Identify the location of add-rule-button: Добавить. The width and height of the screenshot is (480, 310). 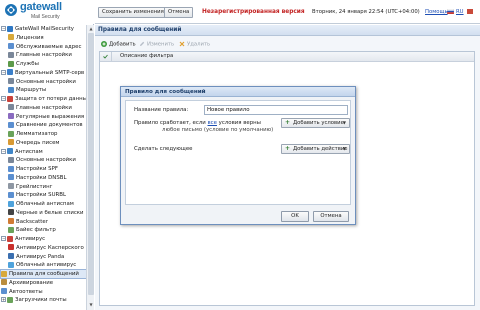
(118, 45).